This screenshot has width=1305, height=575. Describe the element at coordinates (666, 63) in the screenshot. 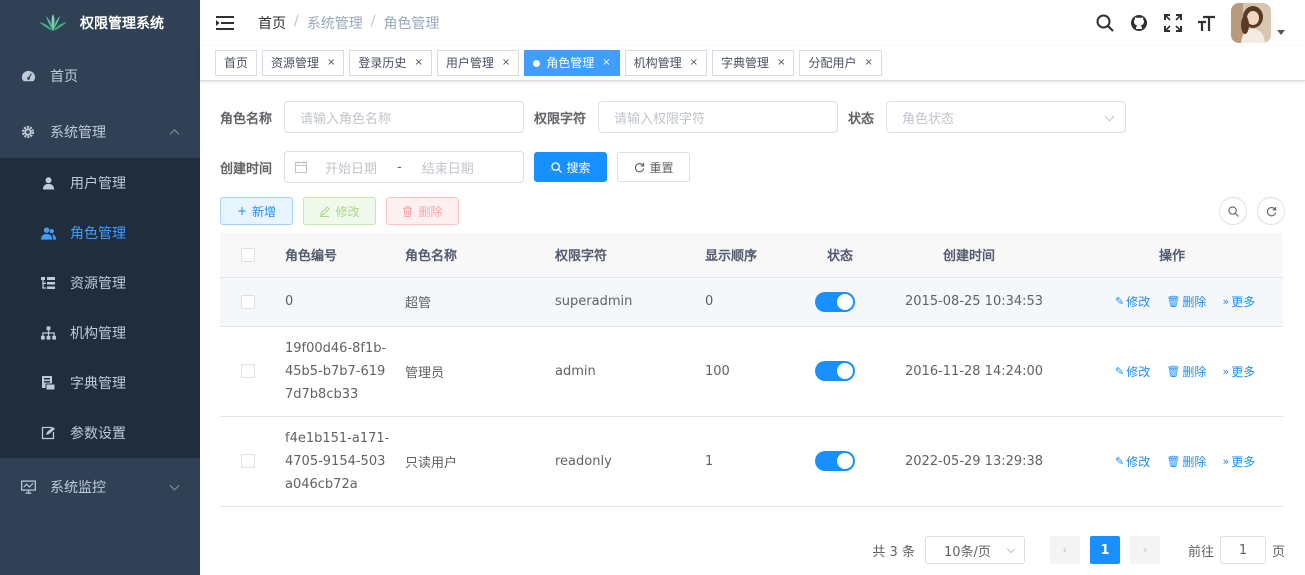

I see `tag-orgs: 机构管理 ×` at that location.